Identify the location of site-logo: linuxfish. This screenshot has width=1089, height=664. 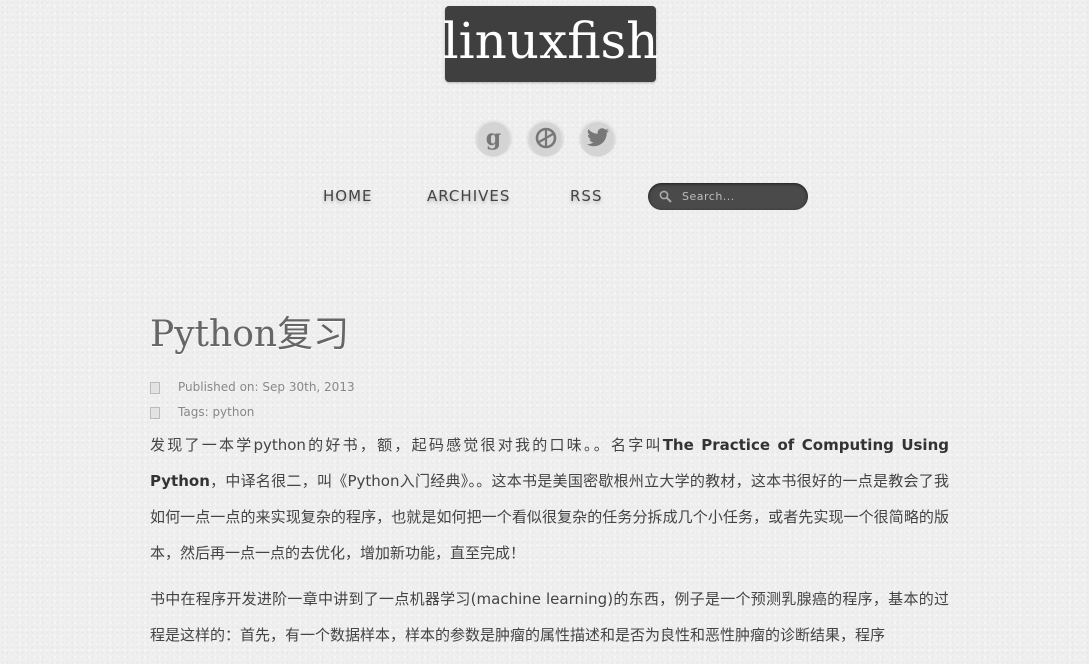
(550, 44).